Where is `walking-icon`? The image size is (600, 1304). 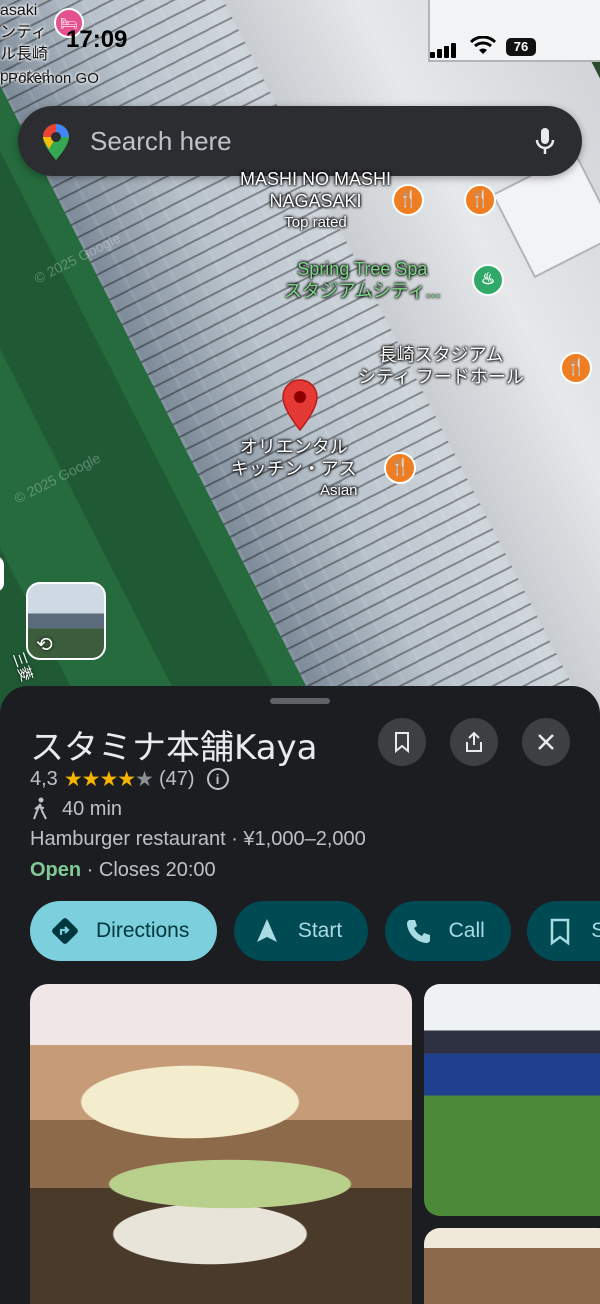 walking-icon is located at coordinates (40, 808).